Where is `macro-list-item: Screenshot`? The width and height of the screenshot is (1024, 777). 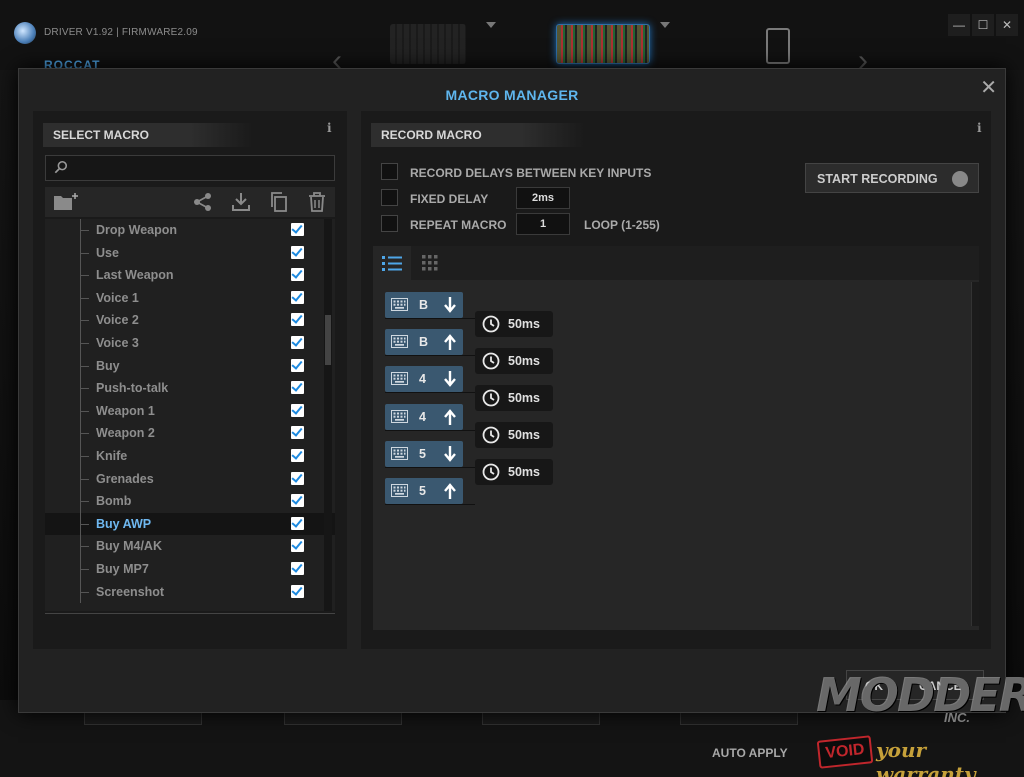
macro-list-item: Screenshot is located at coordinates (190, 592).